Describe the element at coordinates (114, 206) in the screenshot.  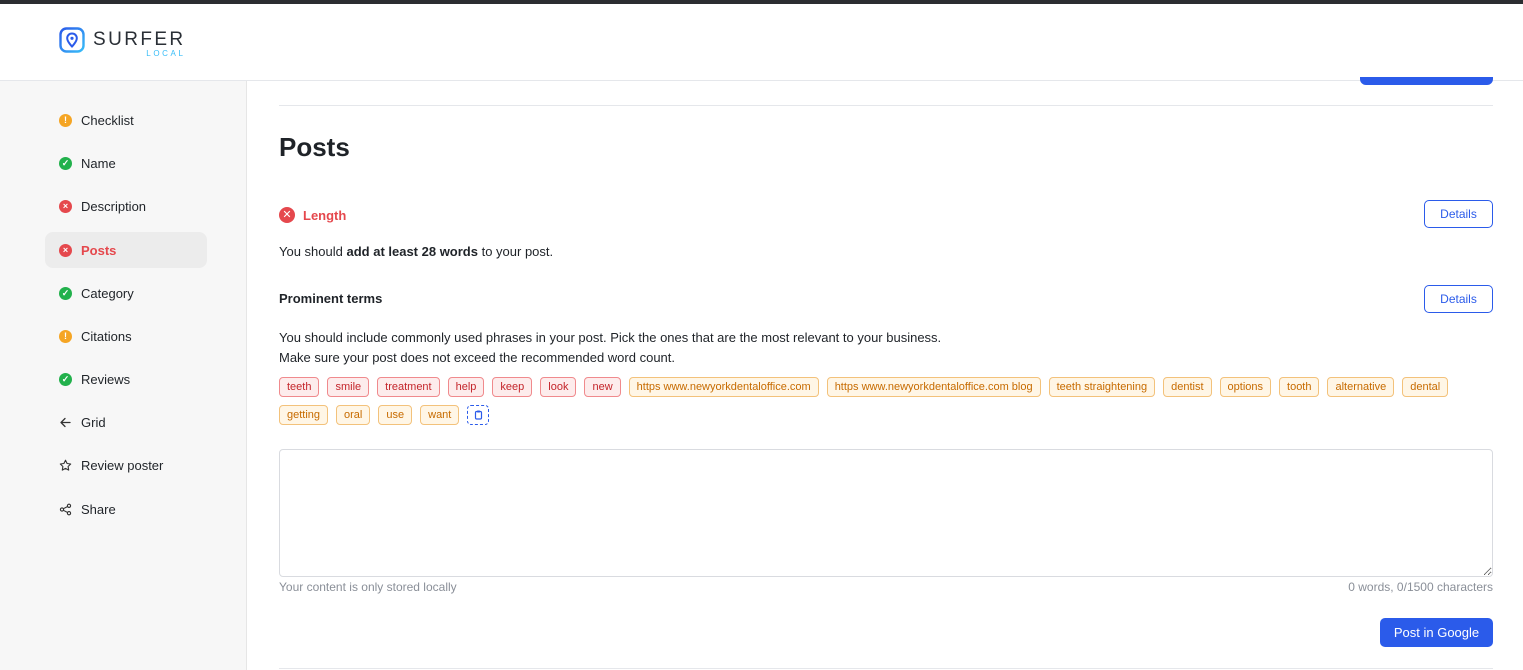
I see `sidebar-item-label: Description` at that location.